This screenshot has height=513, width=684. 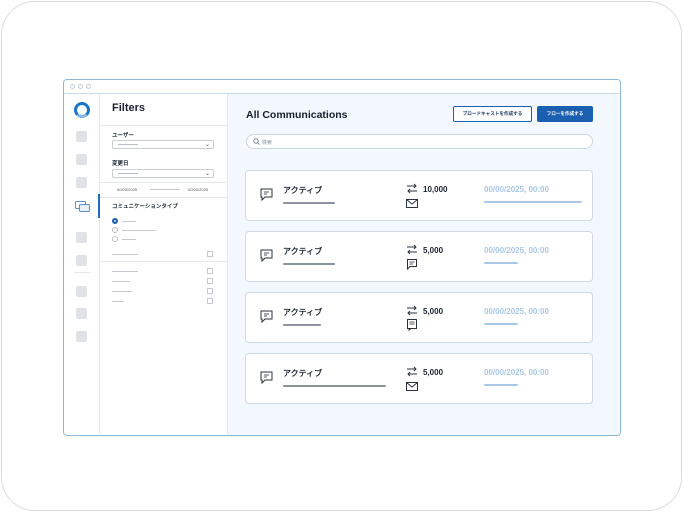 I want to click on search-input: 検索, so click(x=419, y=141).